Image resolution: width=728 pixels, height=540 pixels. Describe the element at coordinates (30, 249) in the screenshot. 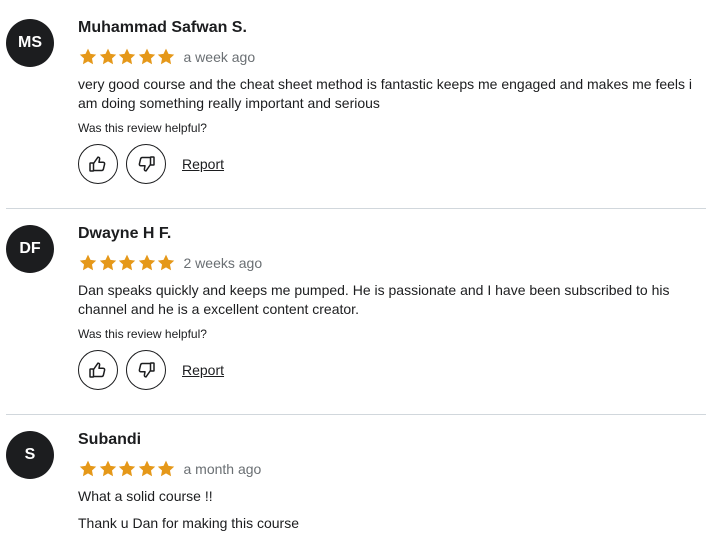

I see `avatar: DF` at that location.